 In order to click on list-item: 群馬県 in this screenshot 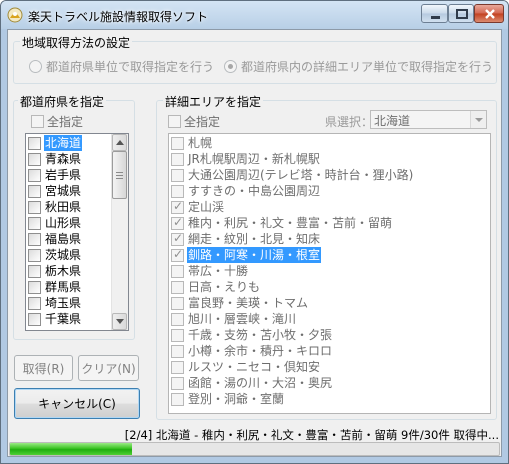, I will do `click(55, 287)`.